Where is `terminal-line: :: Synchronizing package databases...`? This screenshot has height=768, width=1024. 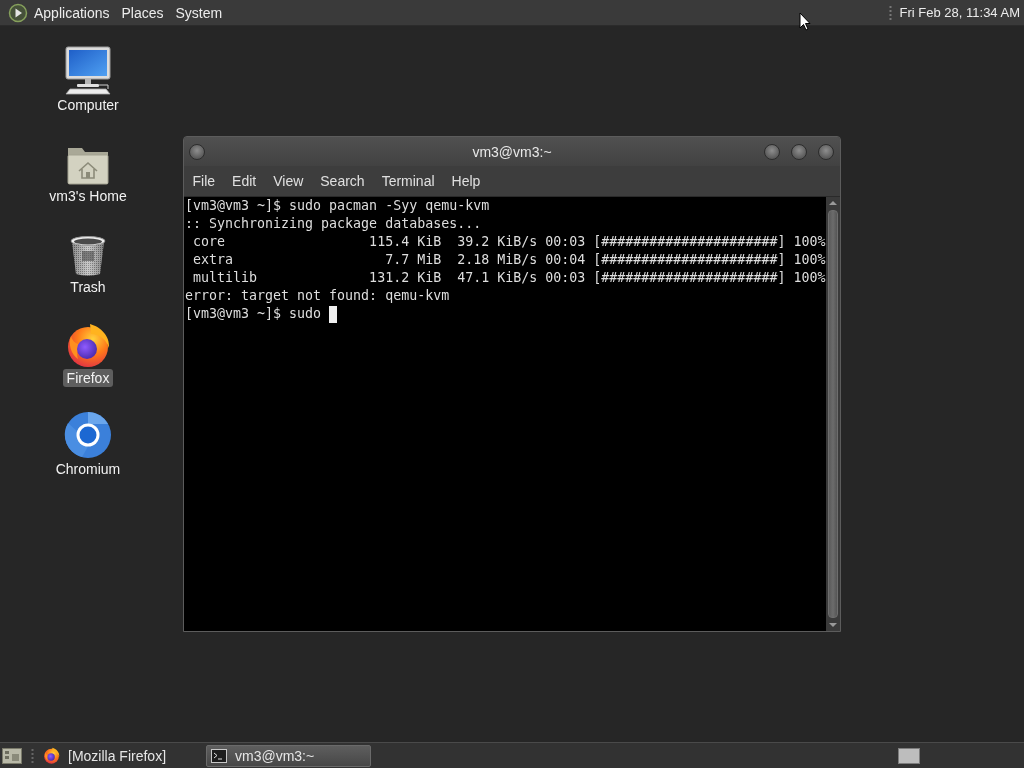
terminal-line: :: Synchronizing package databases... is located at coordinates (333, 224).